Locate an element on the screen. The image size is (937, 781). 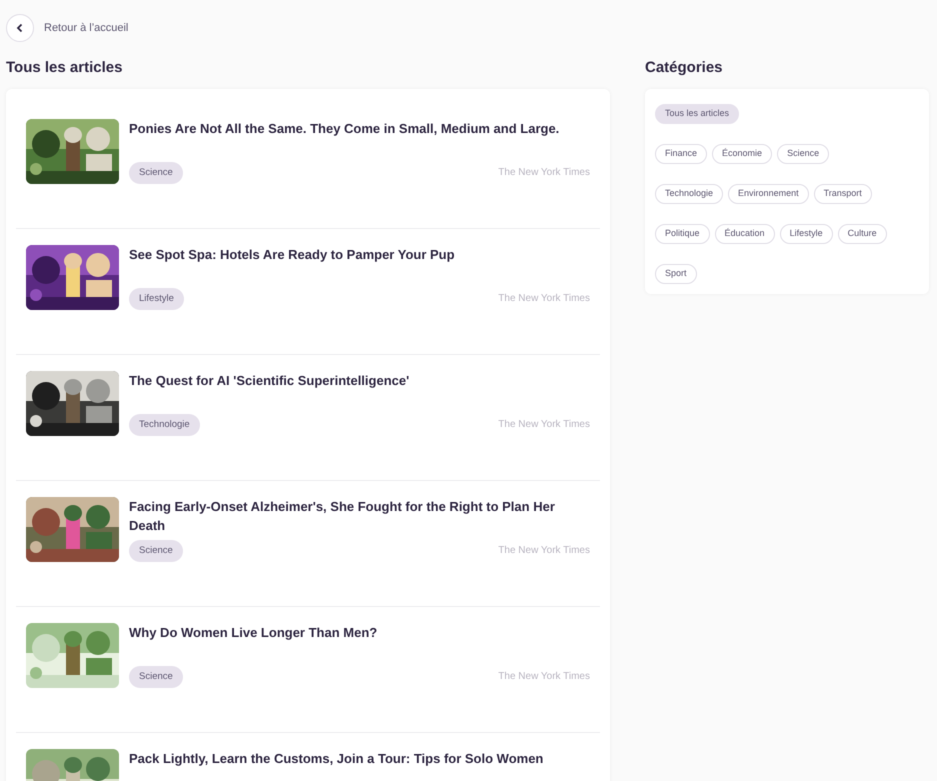
category-chip: Finance is located at coordinates (681, 154).